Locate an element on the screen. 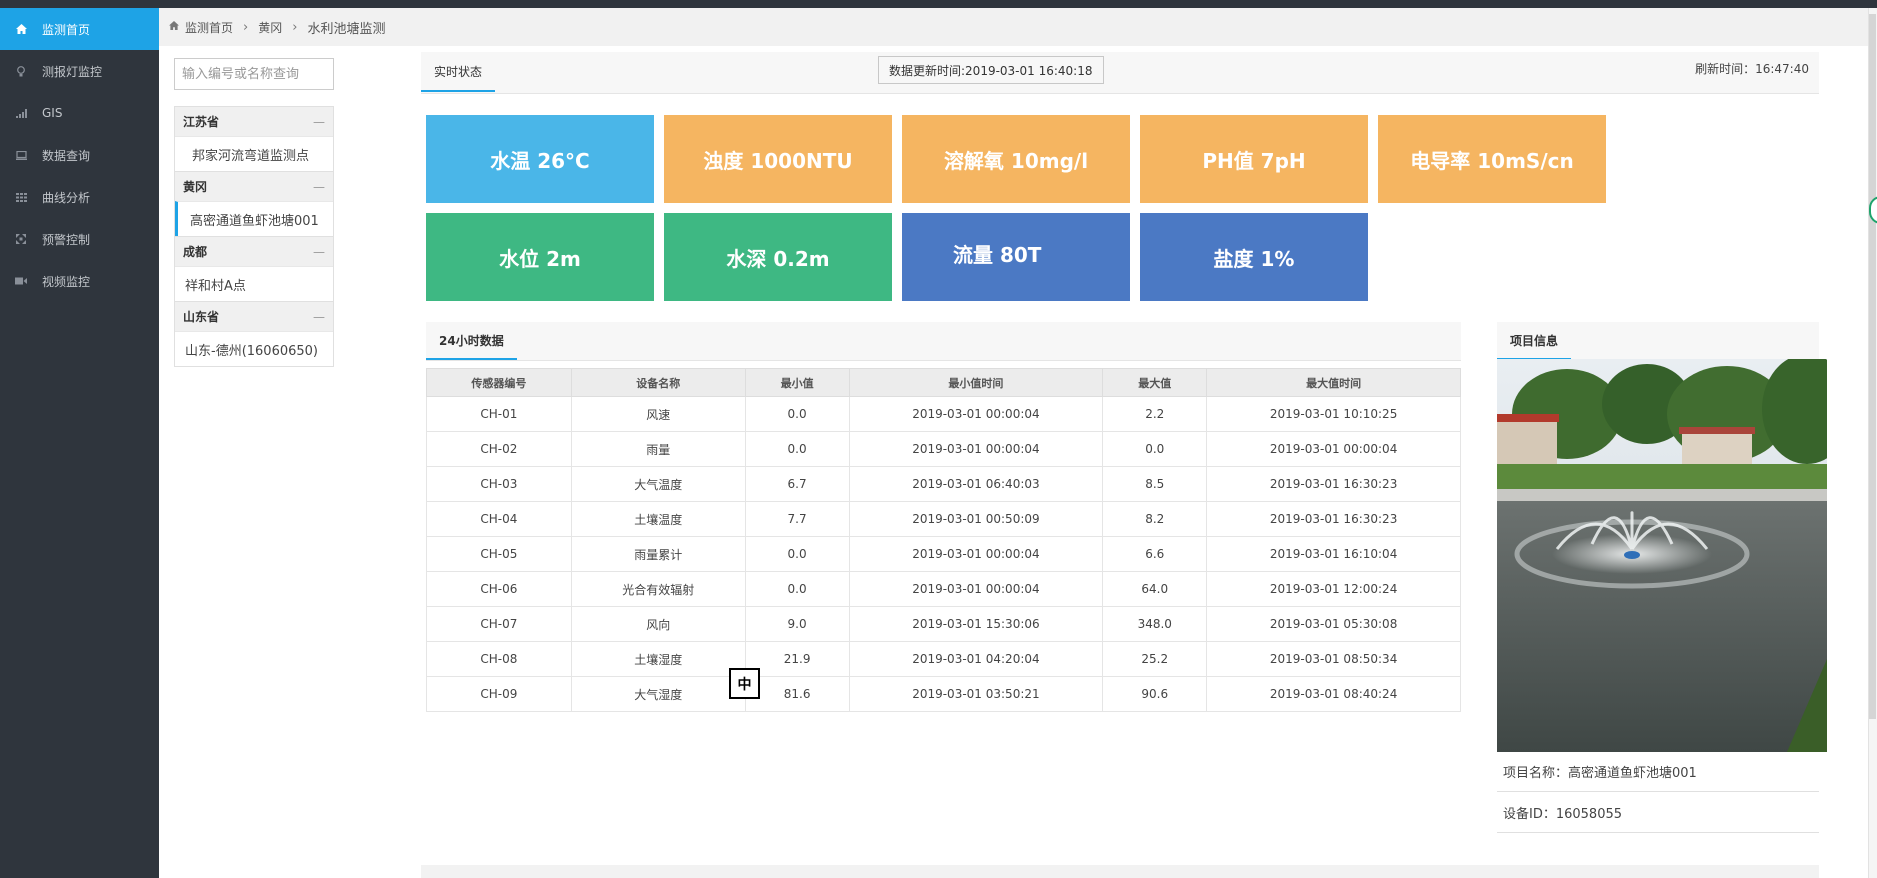 The height and width of the screenshot is (878, 1877). cell-min-value: 6.7 is located at coordinates (797, 484).